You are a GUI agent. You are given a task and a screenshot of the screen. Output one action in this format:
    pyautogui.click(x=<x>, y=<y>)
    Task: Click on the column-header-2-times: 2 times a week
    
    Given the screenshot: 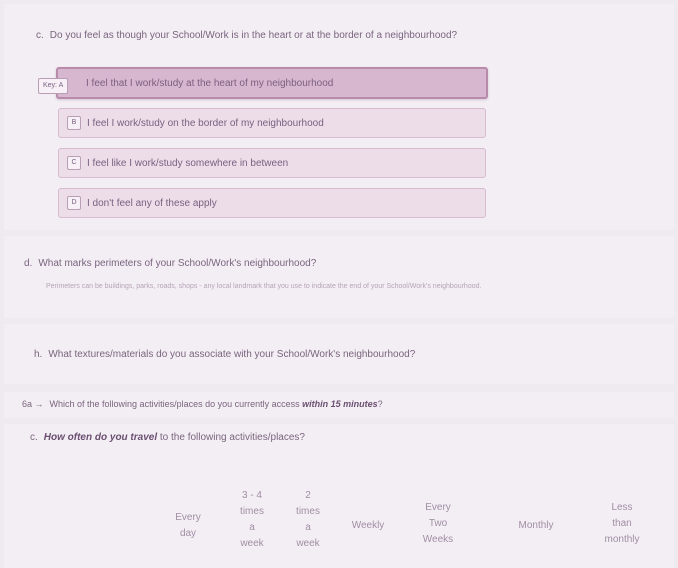 What is the action you would take?
    pyautogui.click(x=308, y=519)
    